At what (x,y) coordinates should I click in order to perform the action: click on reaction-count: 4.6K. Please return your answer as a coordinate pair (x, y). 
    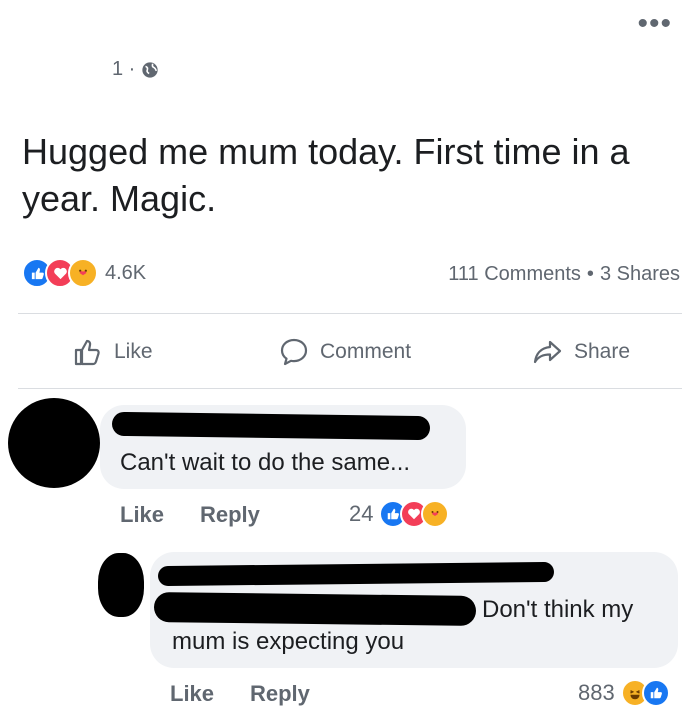
    Looking at the image, I should click on (126, 272).